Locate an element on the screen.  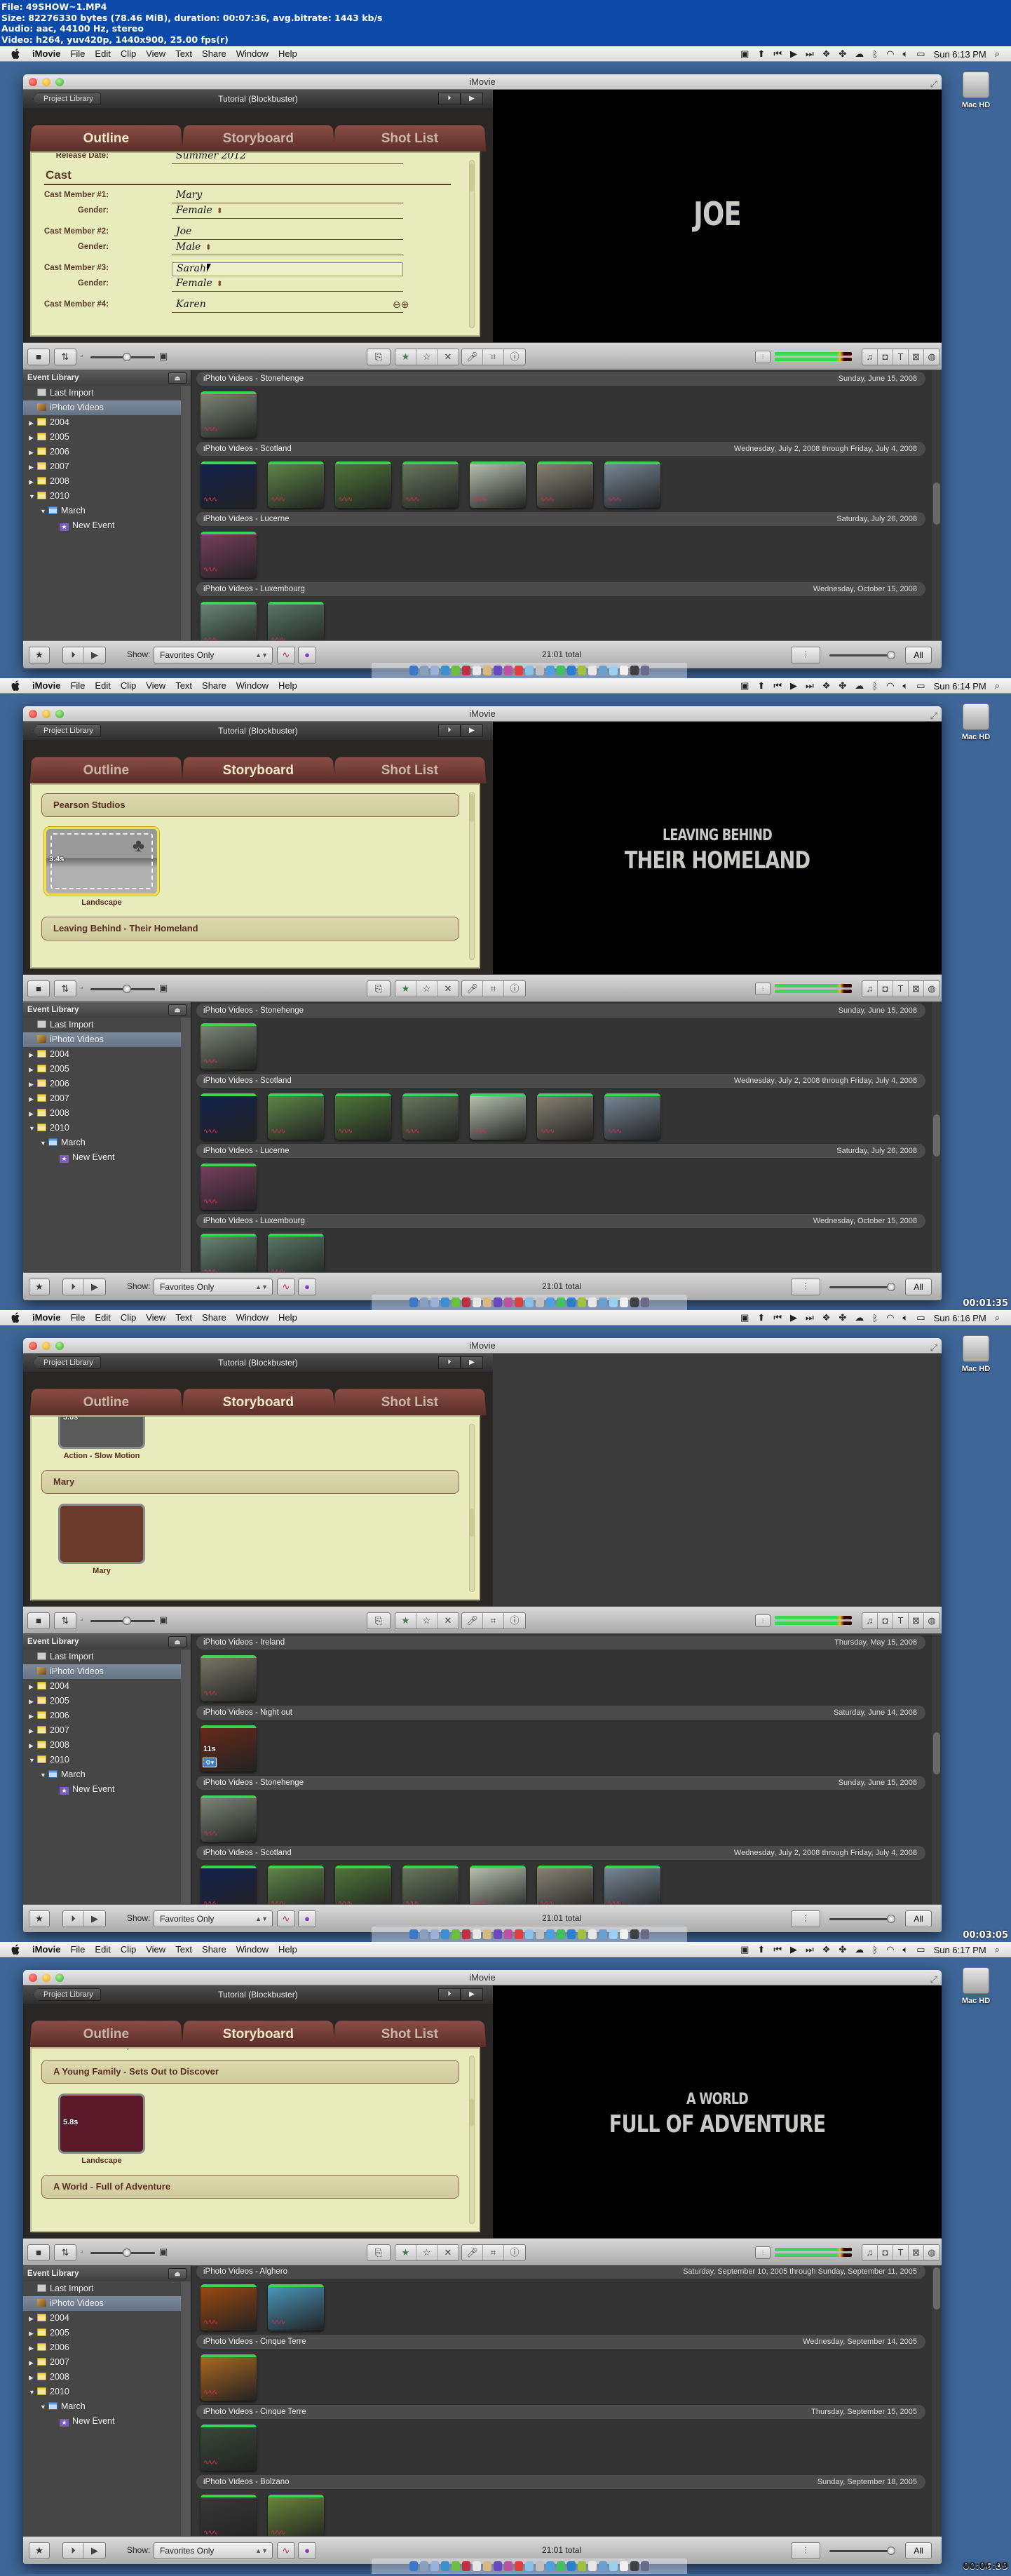
audio-skimming-button: ⫶ is located at coordinates (763, 2252).